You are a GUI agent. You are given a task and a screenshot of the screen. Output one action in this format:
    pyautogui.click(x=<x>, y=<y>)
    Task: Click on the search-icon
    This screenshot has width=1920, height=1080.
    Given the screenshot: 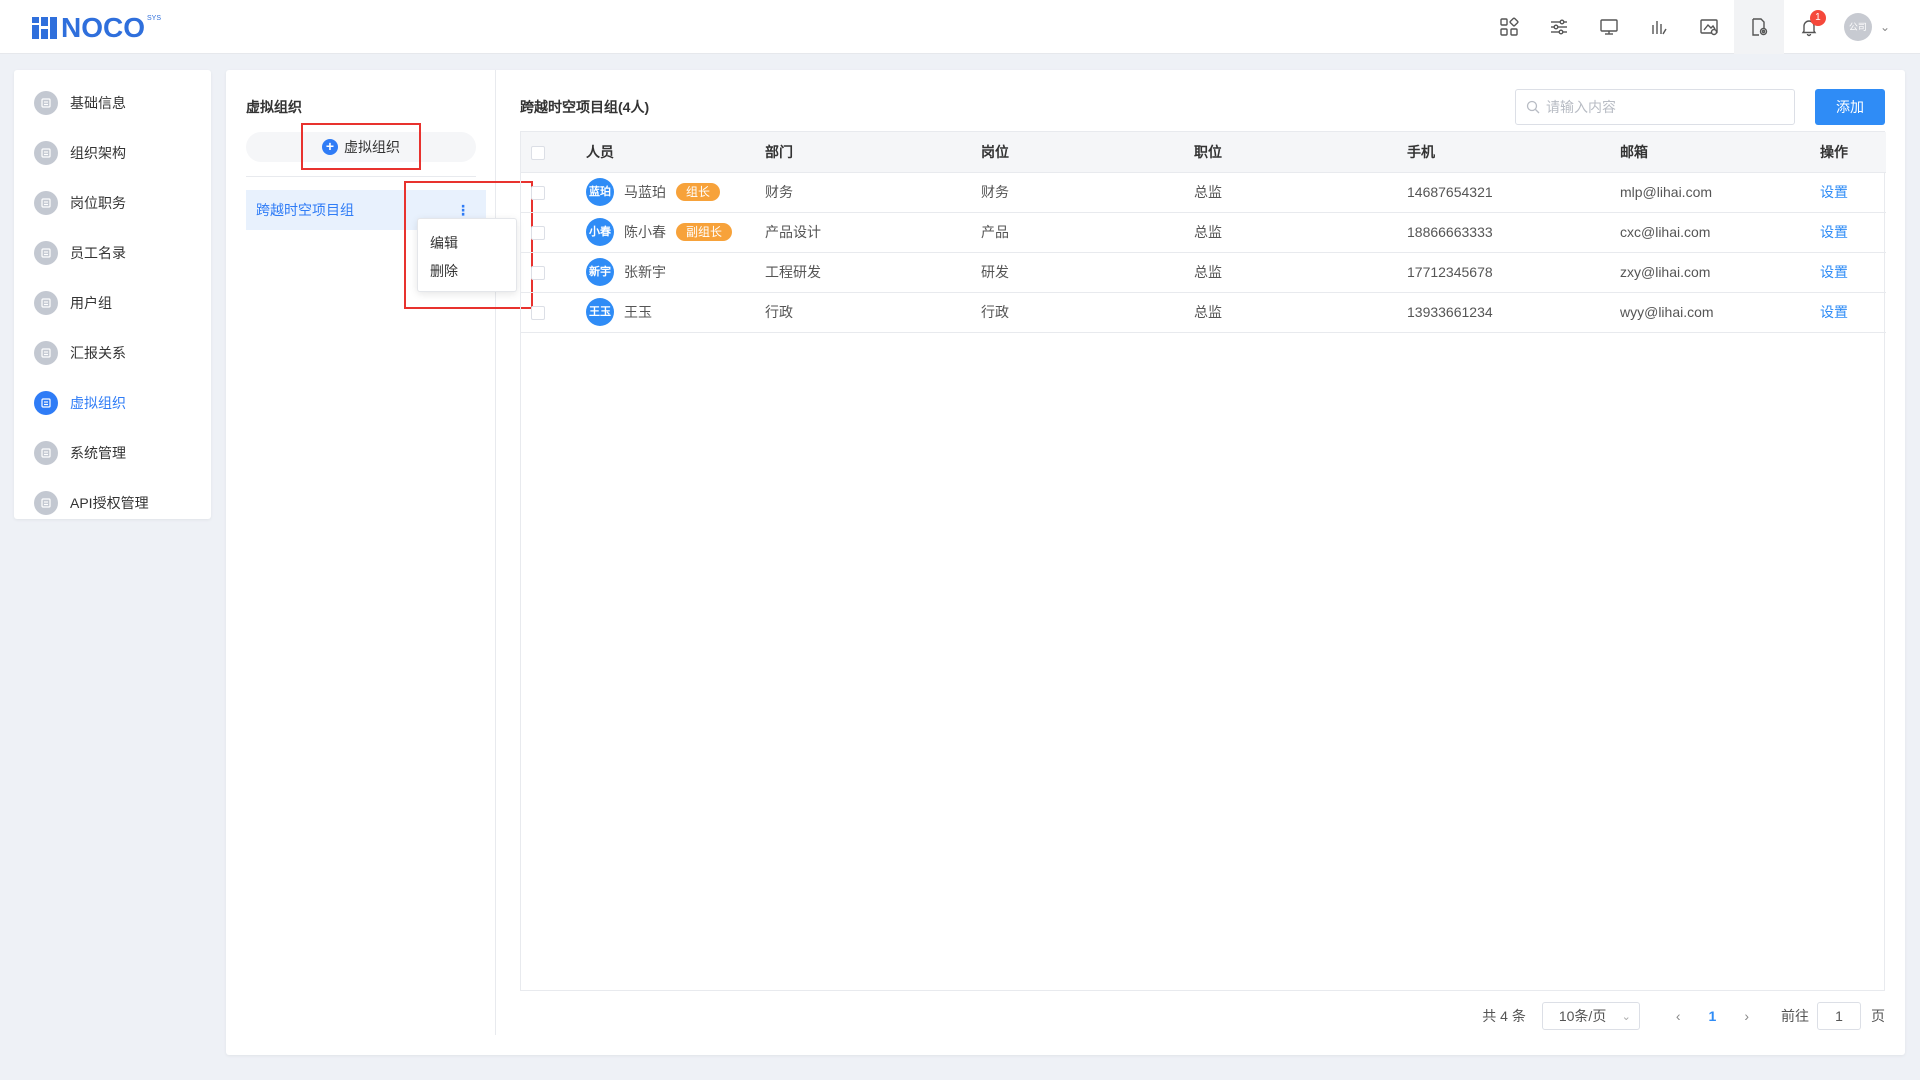 What is the action you would take?
    pyautogui.click(x=1533, y=107)
    